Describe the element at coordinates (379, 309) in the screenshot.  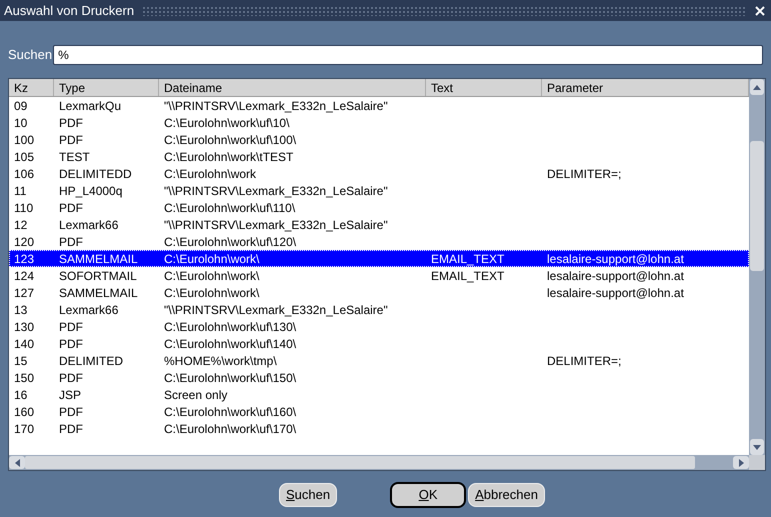
I see `table-row: 13 Lexmark66 "\\PRINTSRV\Lexmark_E332n_LeSalaire"` at that location.